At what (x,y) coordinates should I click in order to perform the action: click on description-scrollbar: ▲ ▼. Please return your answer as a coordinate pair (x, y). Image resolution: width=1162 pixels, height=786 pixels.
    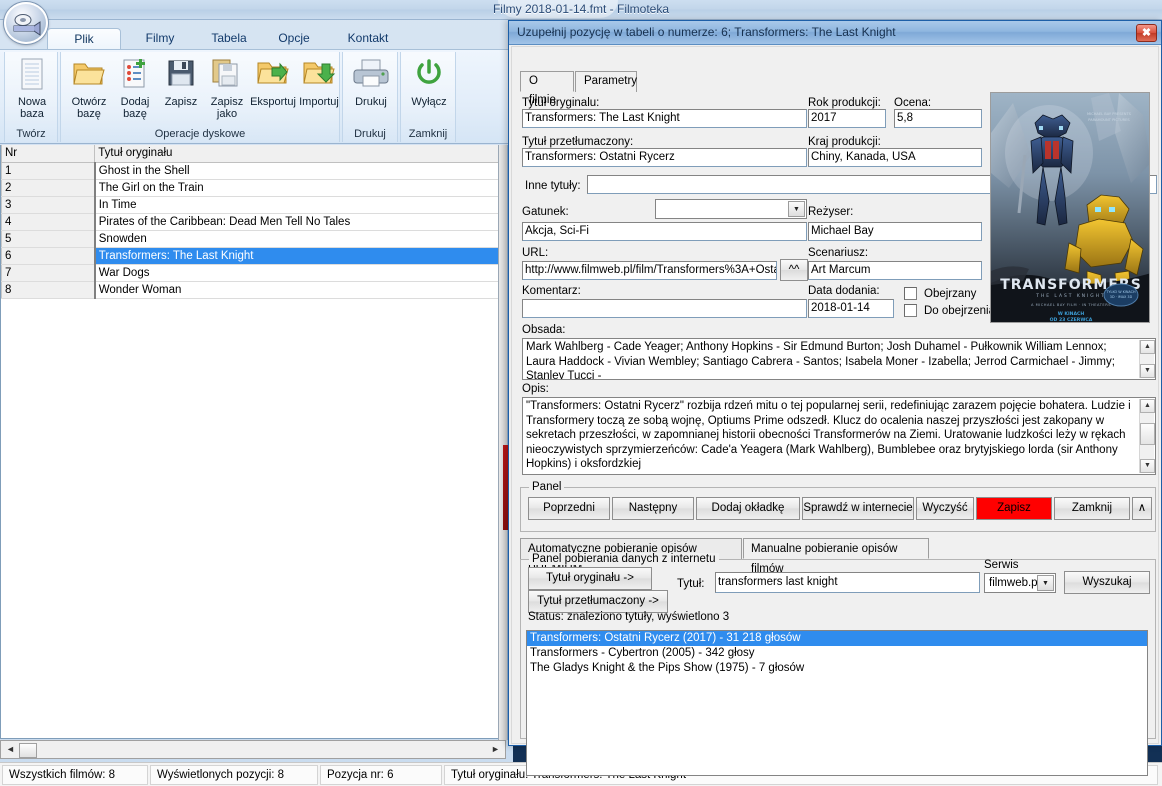
    Looking at the image, I should click on (1147, 436).